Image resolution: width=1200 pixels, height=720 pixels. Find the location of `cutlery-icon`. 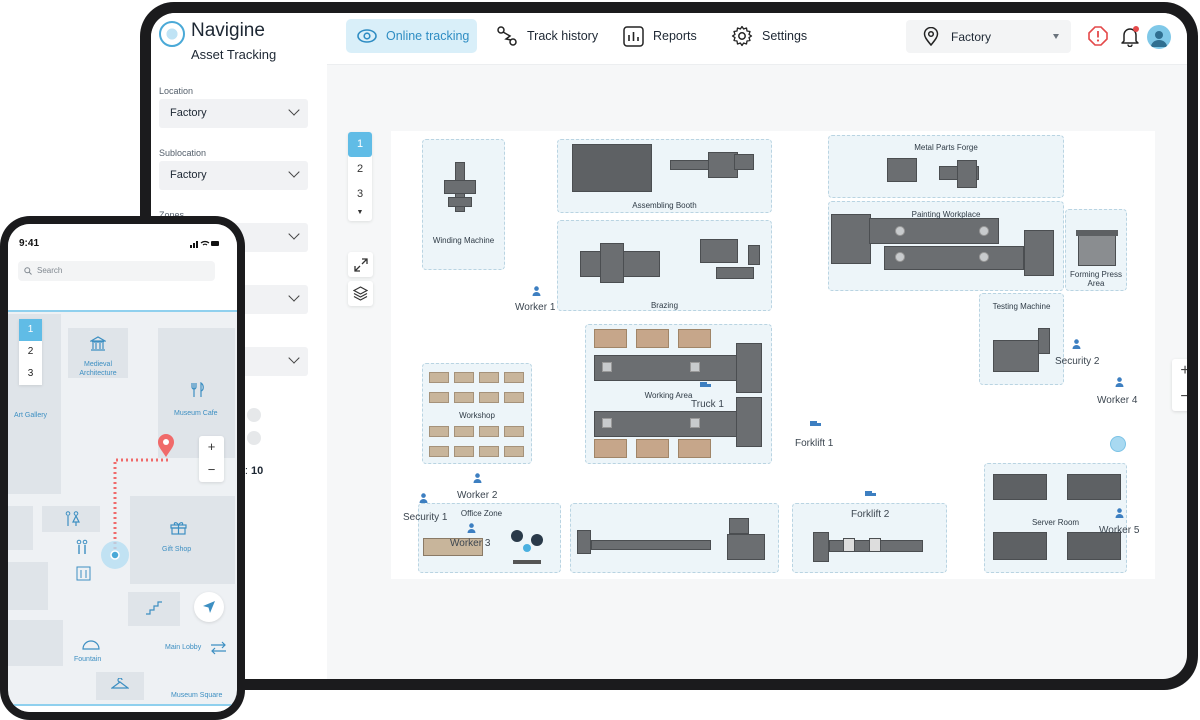

cutlery-icon is located at coordinates (197, 389).